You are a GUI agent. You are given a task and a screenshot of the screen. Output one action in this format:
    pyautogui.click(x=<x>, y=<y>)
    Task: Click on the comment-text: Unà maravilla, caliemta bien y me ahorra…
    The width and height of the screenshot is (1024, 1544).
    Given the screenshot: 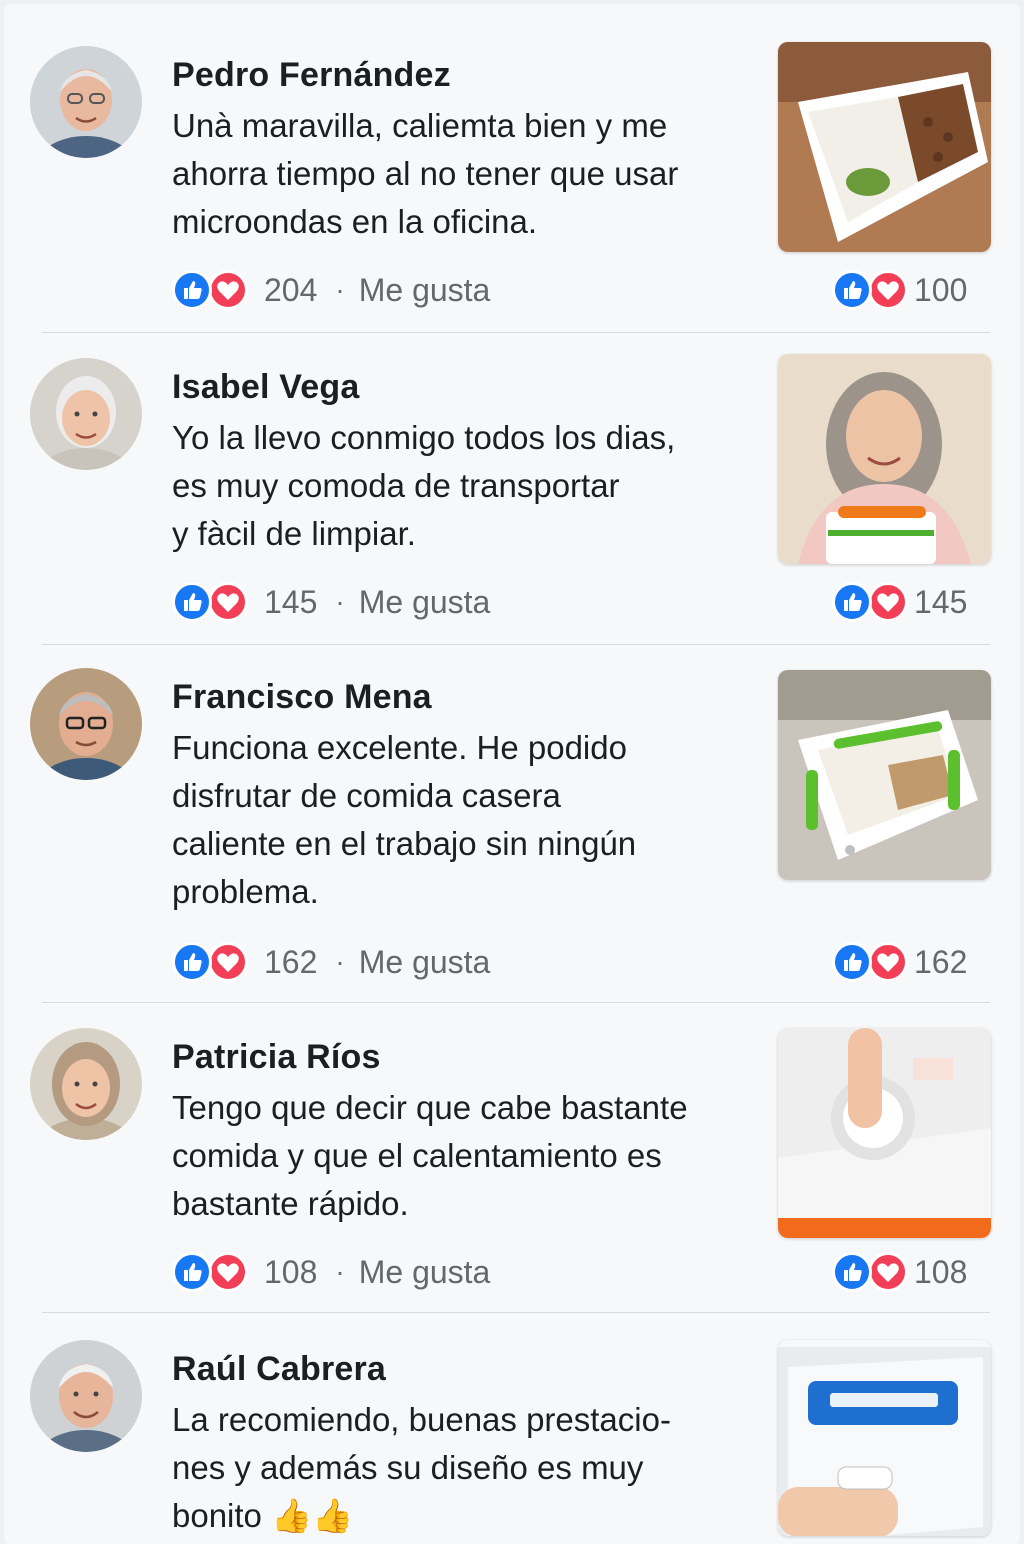 What is the action you would take?
    pyautogui.click(x=472, y=174)
    